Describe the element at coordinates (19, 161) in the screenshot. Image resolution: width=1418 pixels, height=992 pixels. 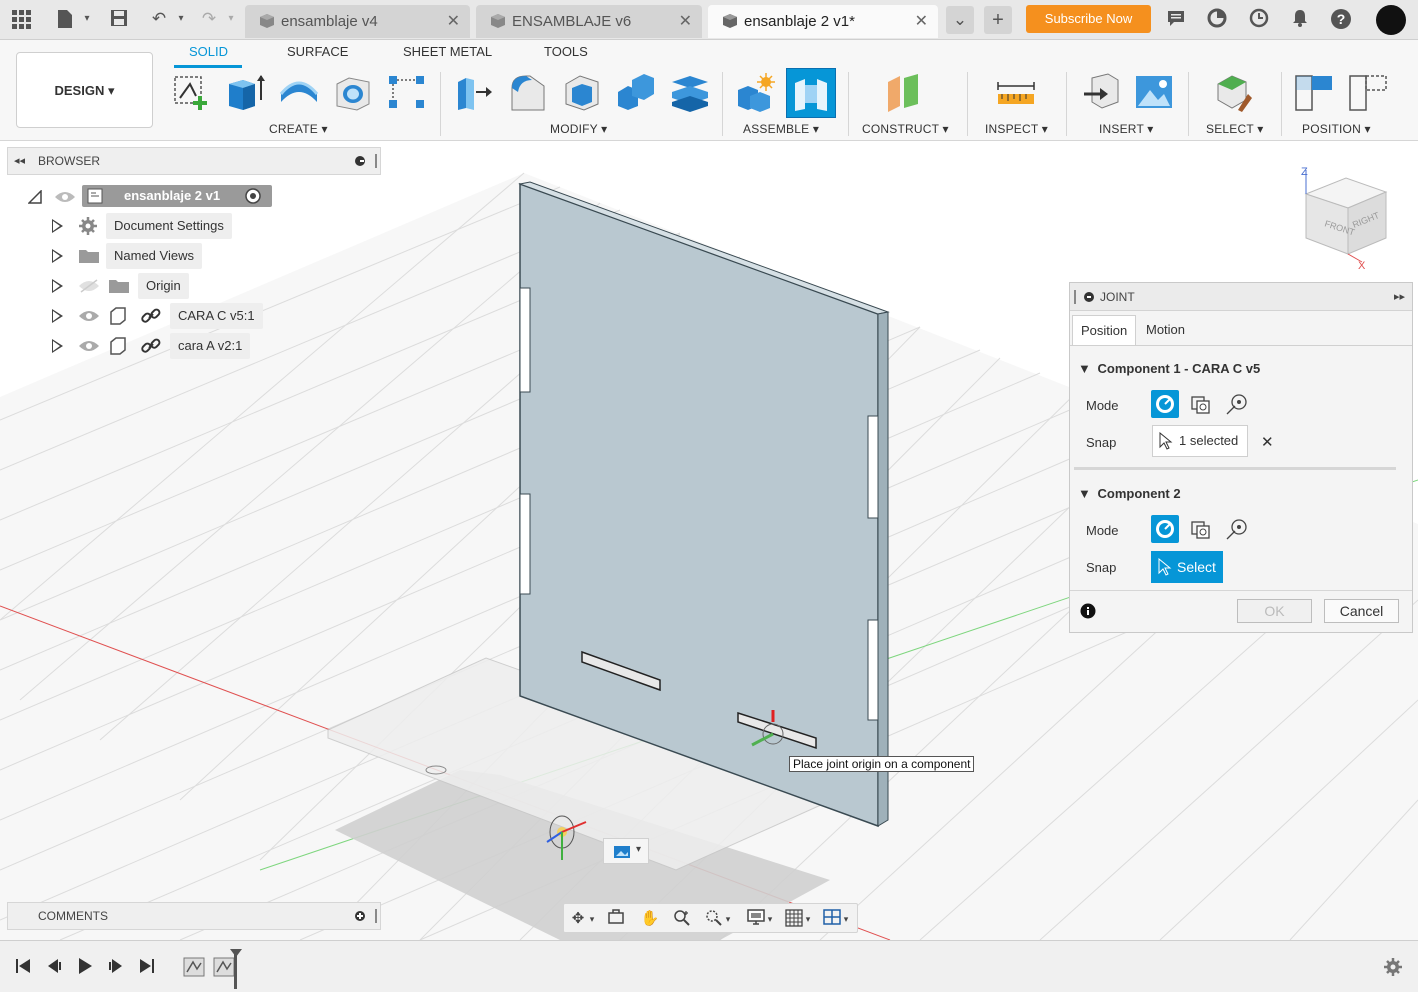
I see `collapse-panel-icon: ◂◂` at that location.